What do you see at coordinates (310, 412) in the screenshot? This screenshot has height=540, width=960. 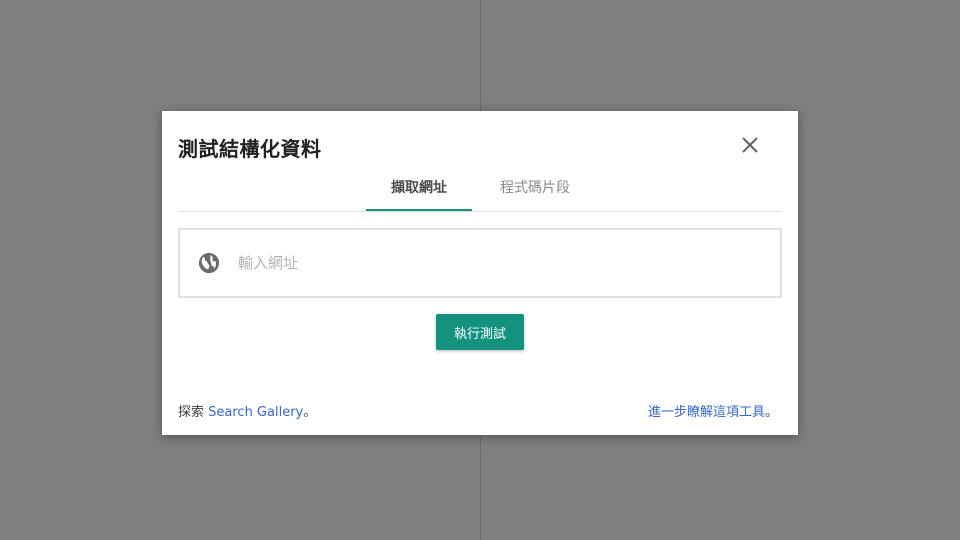 I see `explore-suffix: 。` at bounding box center [310, 412].